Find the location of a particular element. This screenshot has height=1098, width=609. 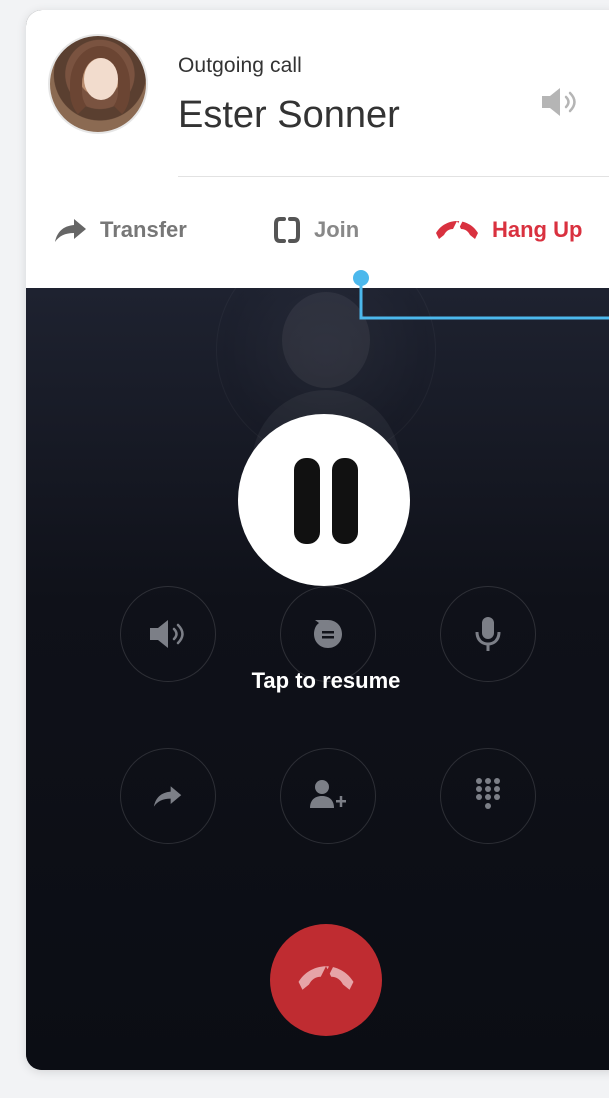

resume-button is located at coordinates (324, 500).